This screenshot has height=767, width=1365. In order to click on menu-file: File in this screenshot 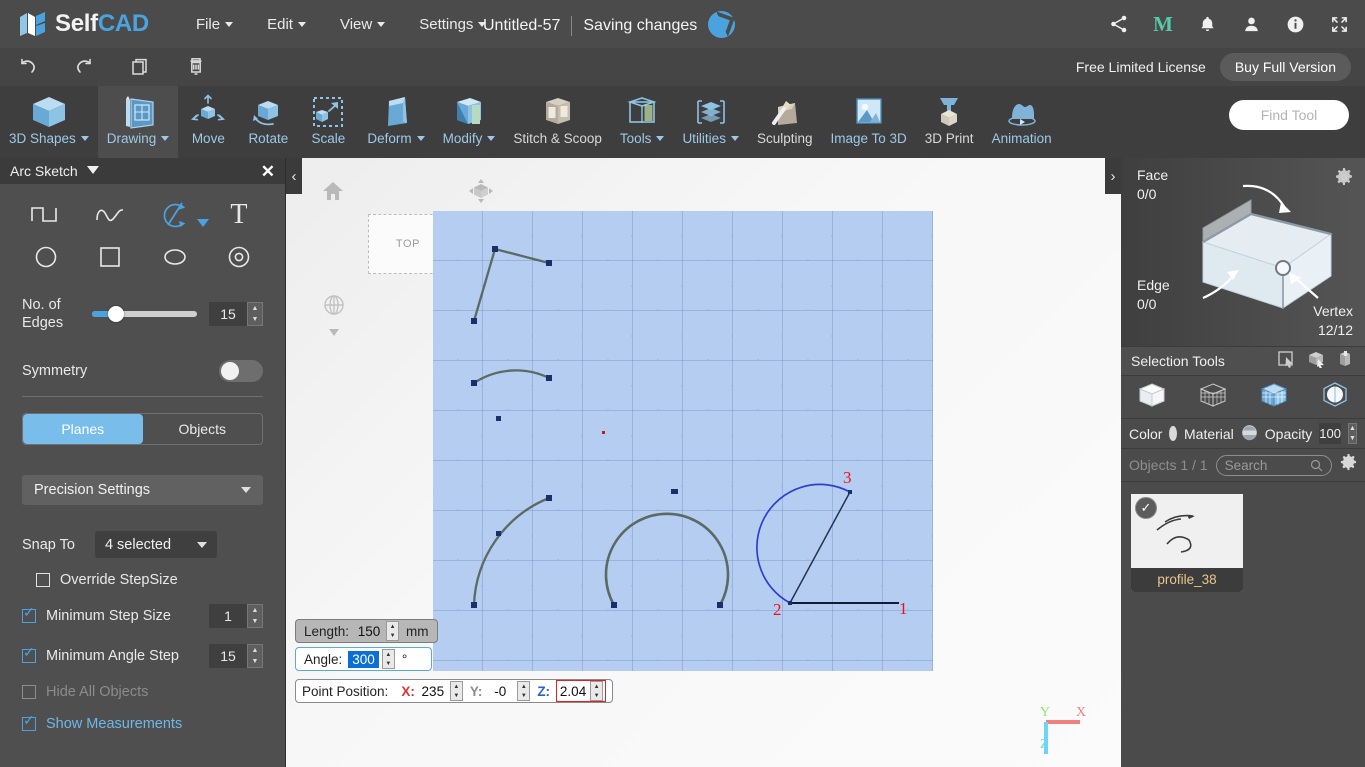, I will do `click(214, 24)`.